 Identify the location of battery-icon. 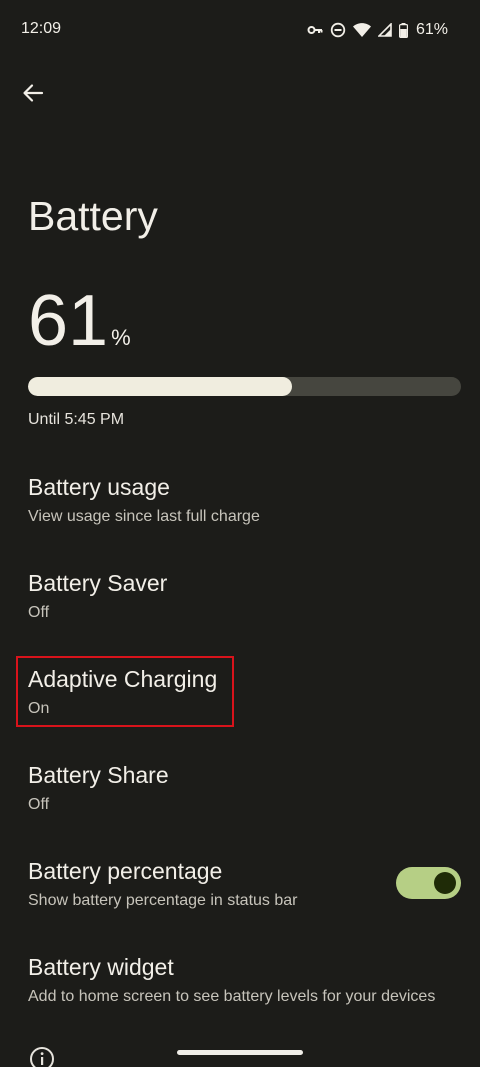
(403, 30).